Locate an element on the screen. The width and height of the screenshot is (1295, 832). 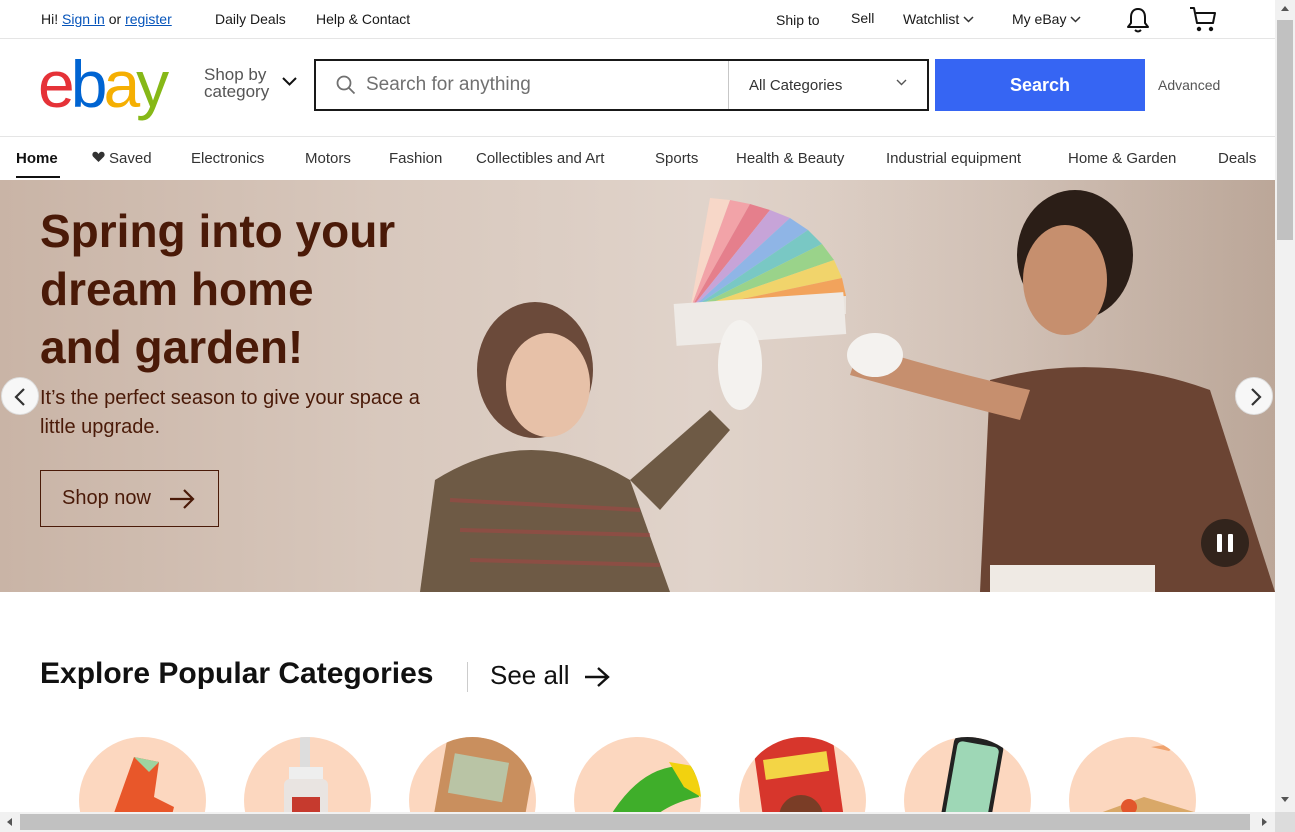
heart-icon is located at coordinates (98, 156).